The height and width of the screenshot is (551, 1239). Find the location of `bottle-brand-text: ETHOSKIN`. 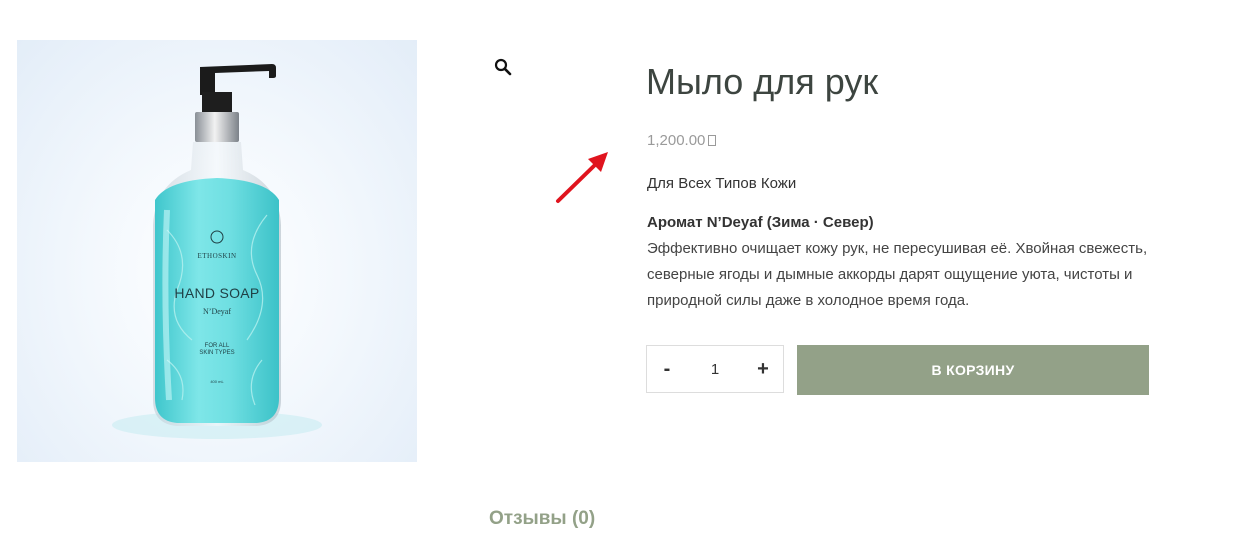

bottle-brand-text: ETHOSKIN is located at coordinates (217, 256).